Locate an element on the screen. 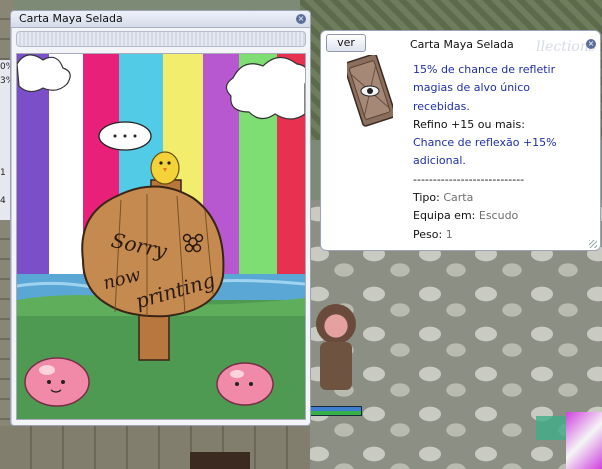  weight-value: 1 is located at coordinates (449, 234).